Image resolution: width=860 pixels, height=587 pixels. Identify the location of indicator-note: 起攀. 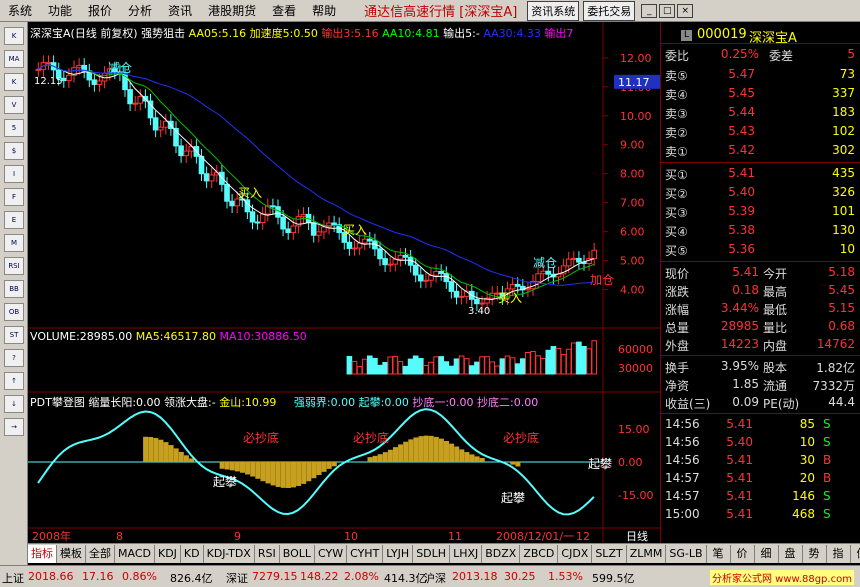
(600, 464).